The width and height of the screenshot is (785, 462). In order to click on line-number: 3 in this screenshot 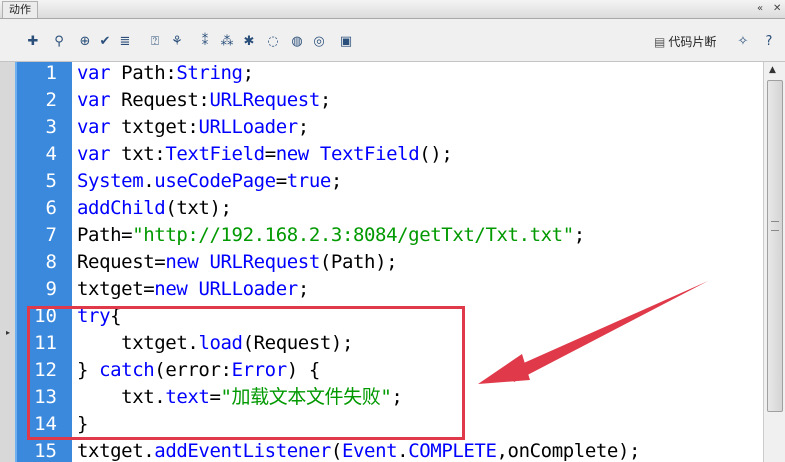, I will do `click(51, 127)`.